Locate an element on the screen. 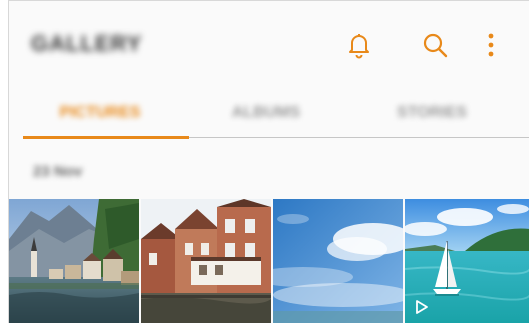 Image resolution: width=529 pixels, height=323 pixels. notifications-button is located at coordinates (359, 45).